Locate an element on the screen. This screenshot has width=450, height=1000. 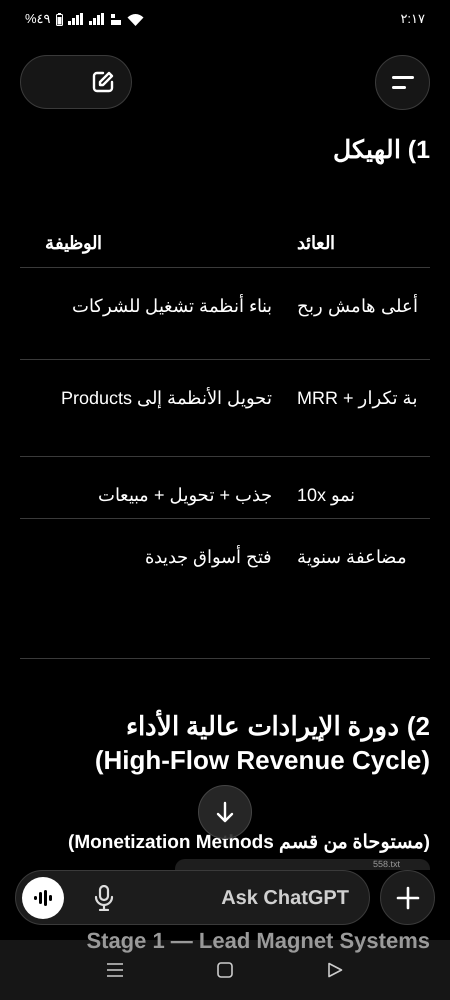
voice-mode-button is located at coordinates (43, 897).